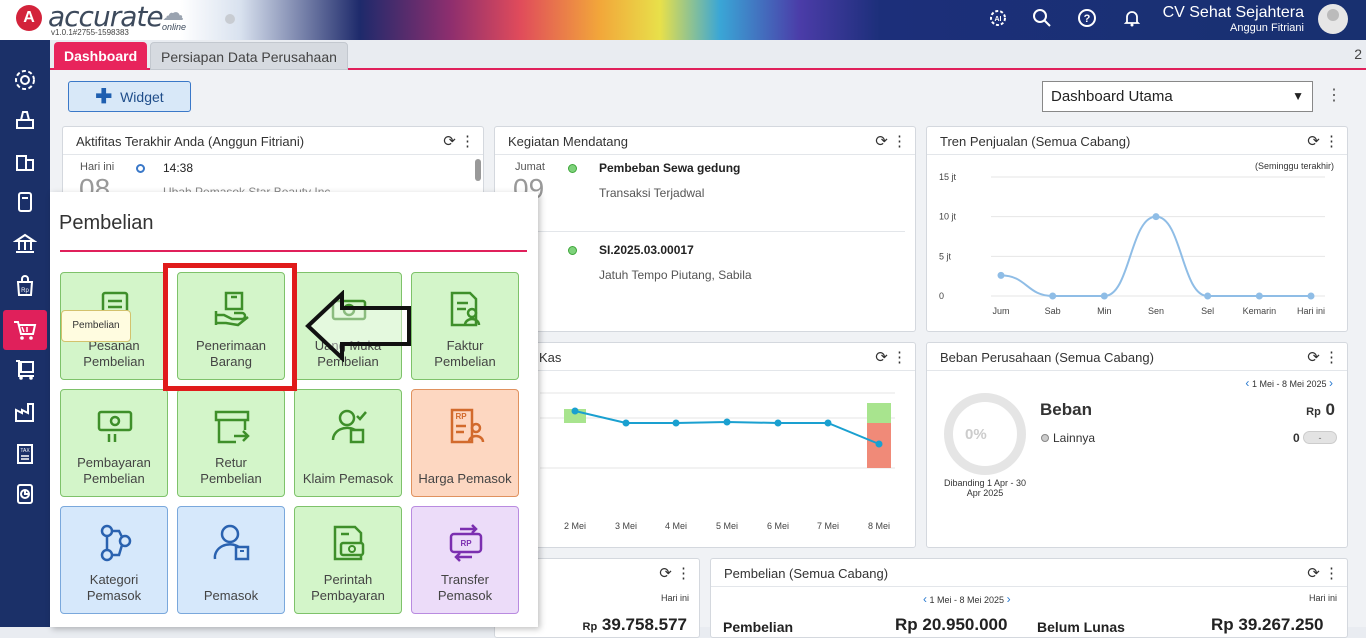 Image resolution: width=1366 pixels, height=638 pixels. Describe the element at coordinates (1233, 13) in the screenshot. I see `company-name: CV Sehat Sejahtera` at that location.